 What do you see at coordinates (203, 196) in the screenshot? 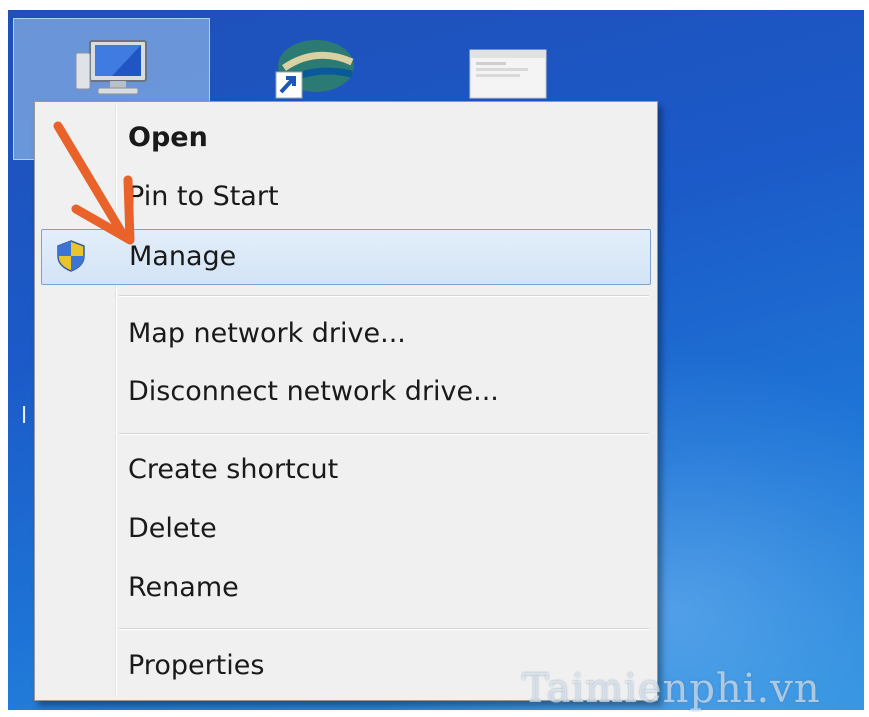
I see `menu-item-label: Pin to Start` at bounding box center [203, 196].